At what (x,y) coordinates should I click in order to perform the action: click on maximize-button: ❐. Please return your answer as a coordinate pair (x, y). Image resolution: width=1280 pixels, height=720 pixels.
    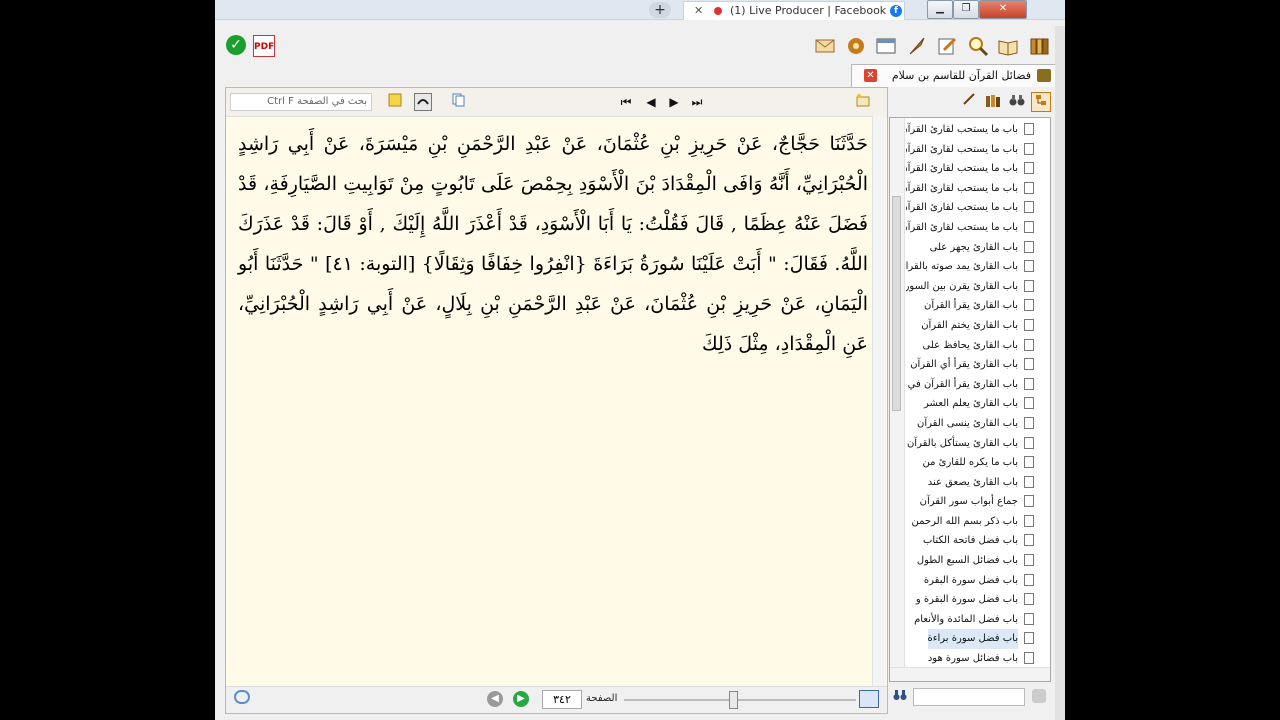
    Looking at the image, I should click on (966, 9).